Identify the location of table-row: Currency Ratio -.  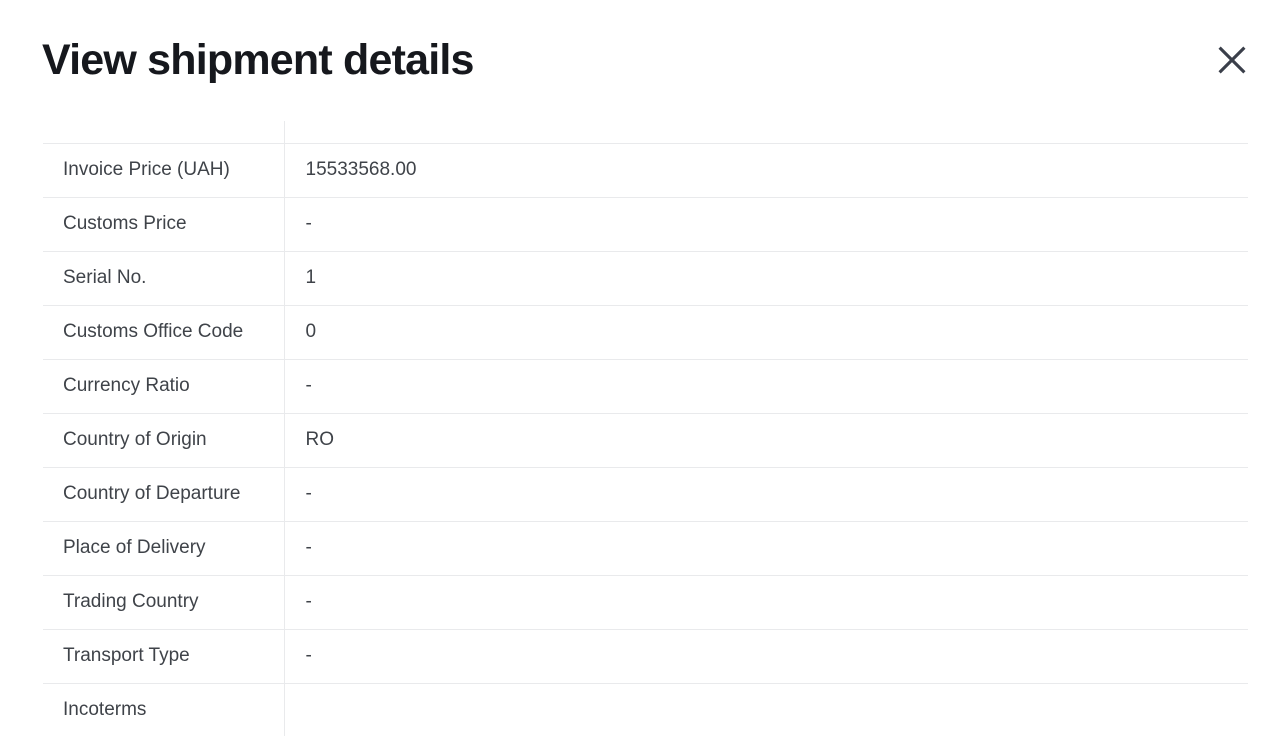
(645, 386).